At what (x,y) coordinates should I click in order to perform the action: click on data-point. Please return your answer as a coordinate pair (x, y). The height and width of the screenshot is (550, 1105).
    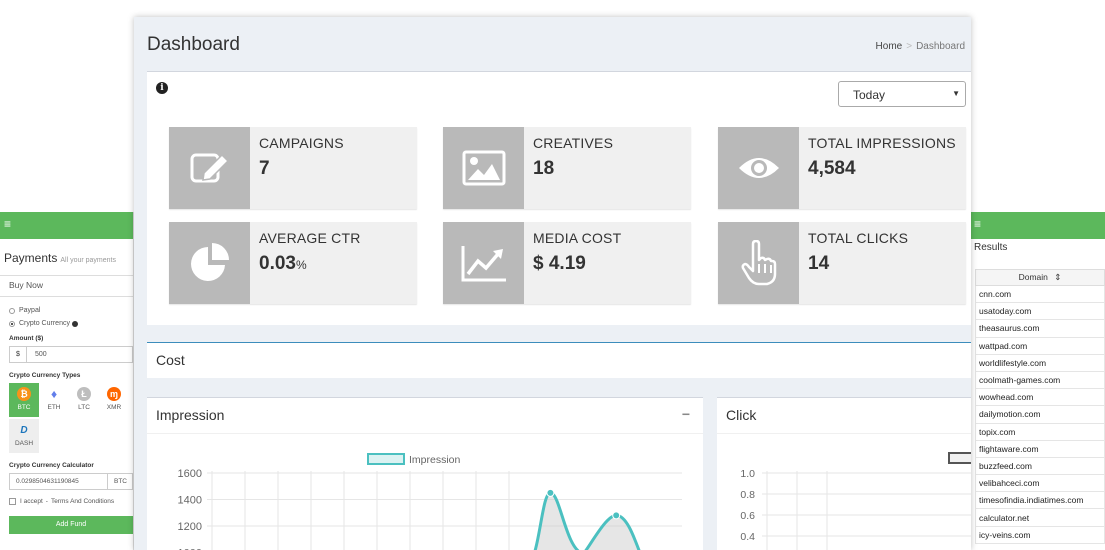
    Looking at the image, I should click on (550, 492).